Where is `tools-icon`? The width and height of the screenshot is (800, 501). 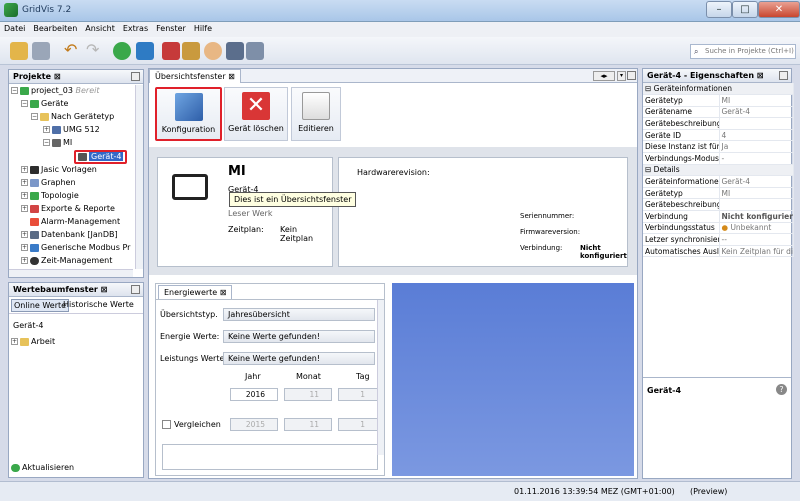
tools-icon is located at coordinates (191, 51).